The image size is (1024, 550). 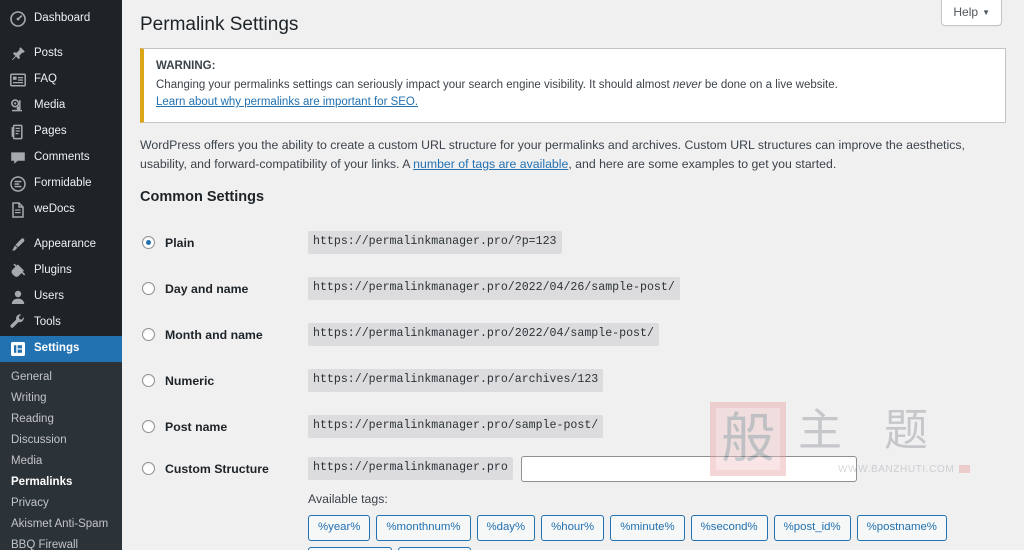 What do you see at coordinates (410, 468) in the screenshot?
I see `custom-structure-prefix: https://permalinkmanager.pro` at bounding box center [410, 468].